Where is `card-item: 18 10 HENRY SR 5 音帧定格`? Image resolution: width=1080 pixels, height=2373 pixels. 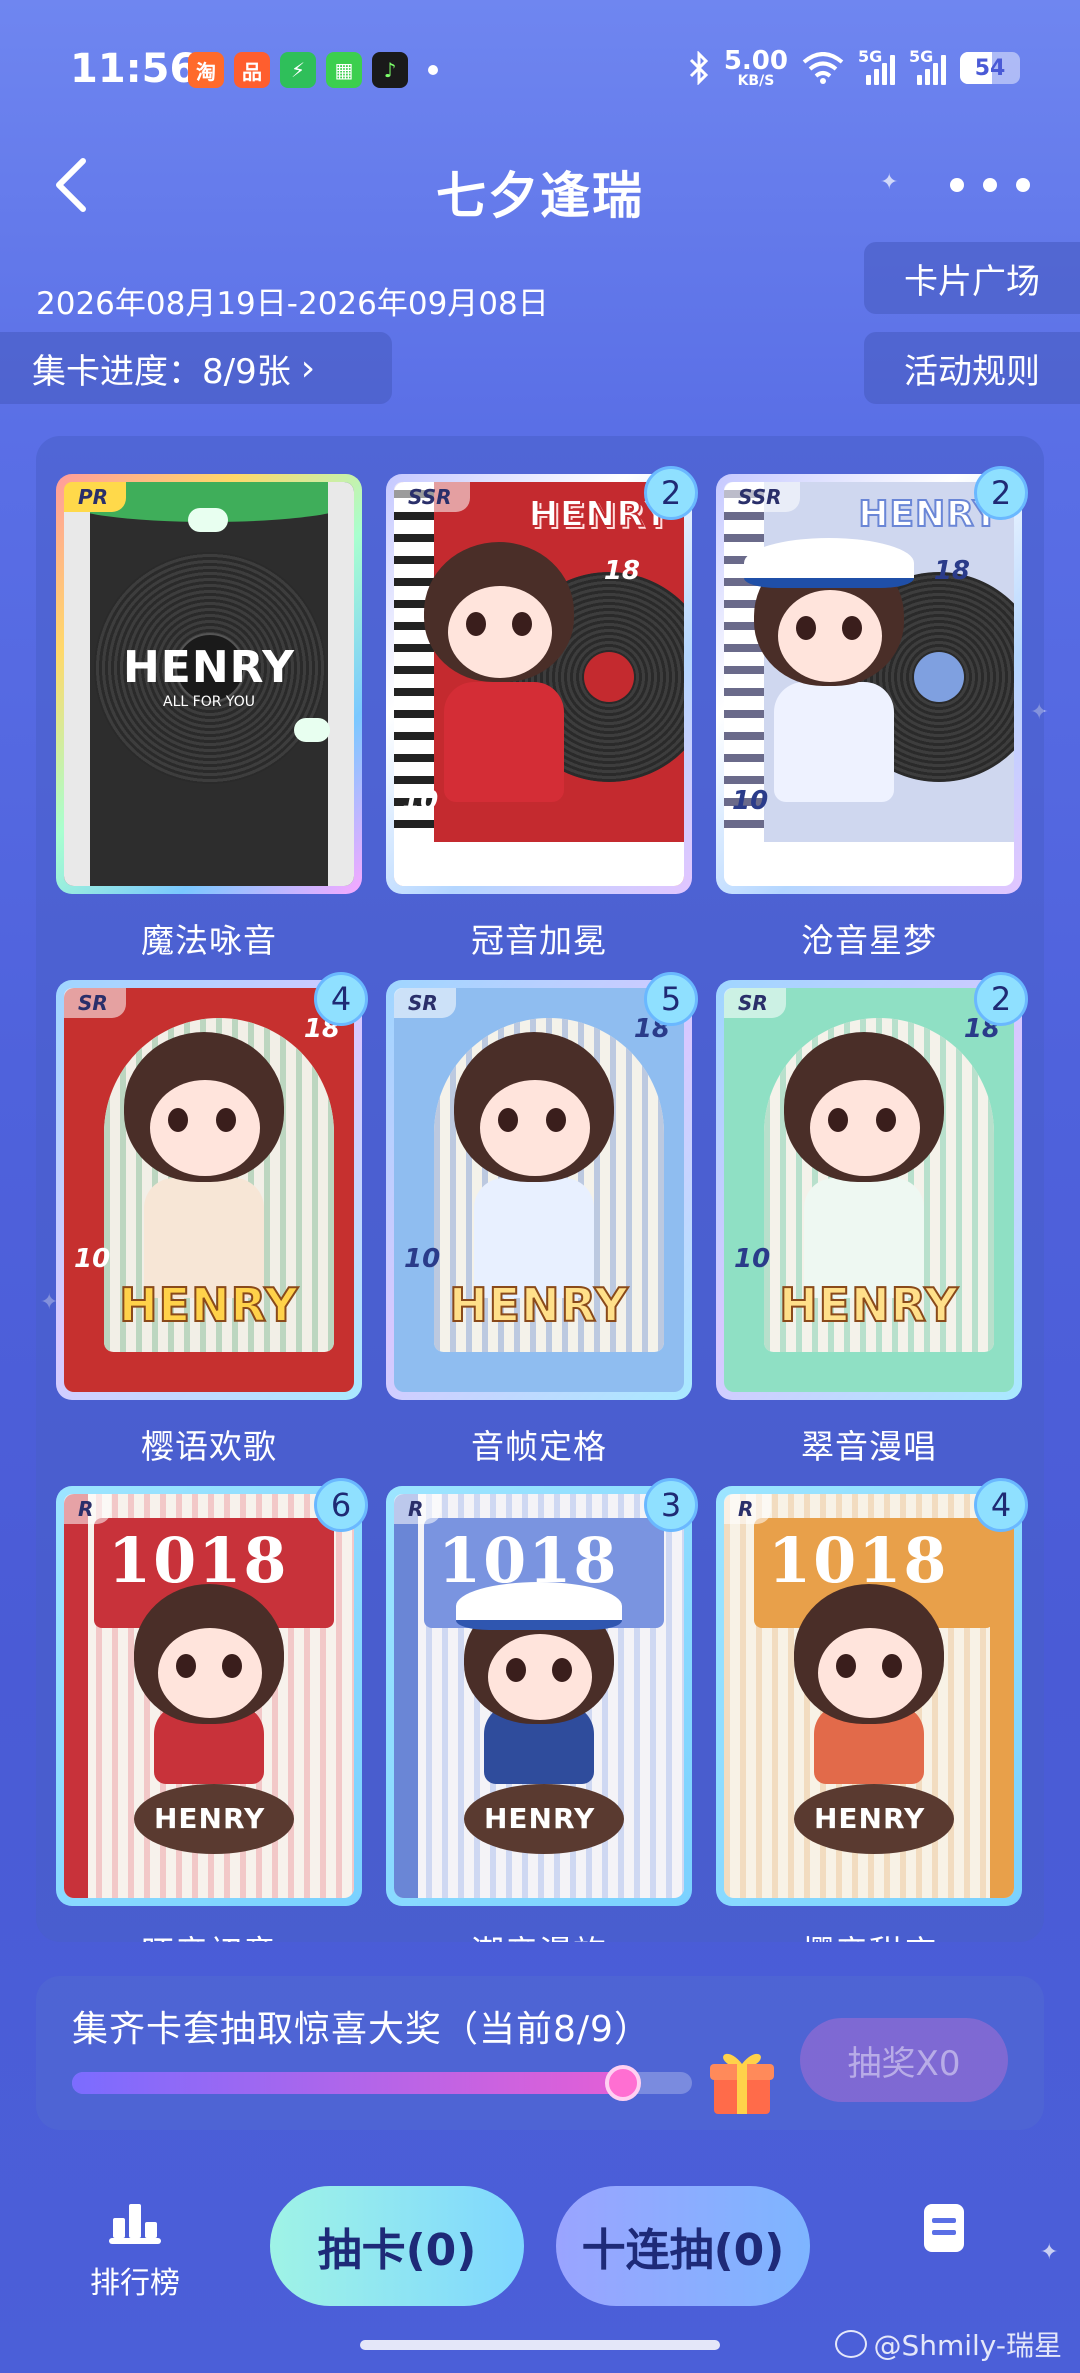 card-item: 18 10 HENRY SR 5 音帧定格 is located at coordinates (542, 1220).